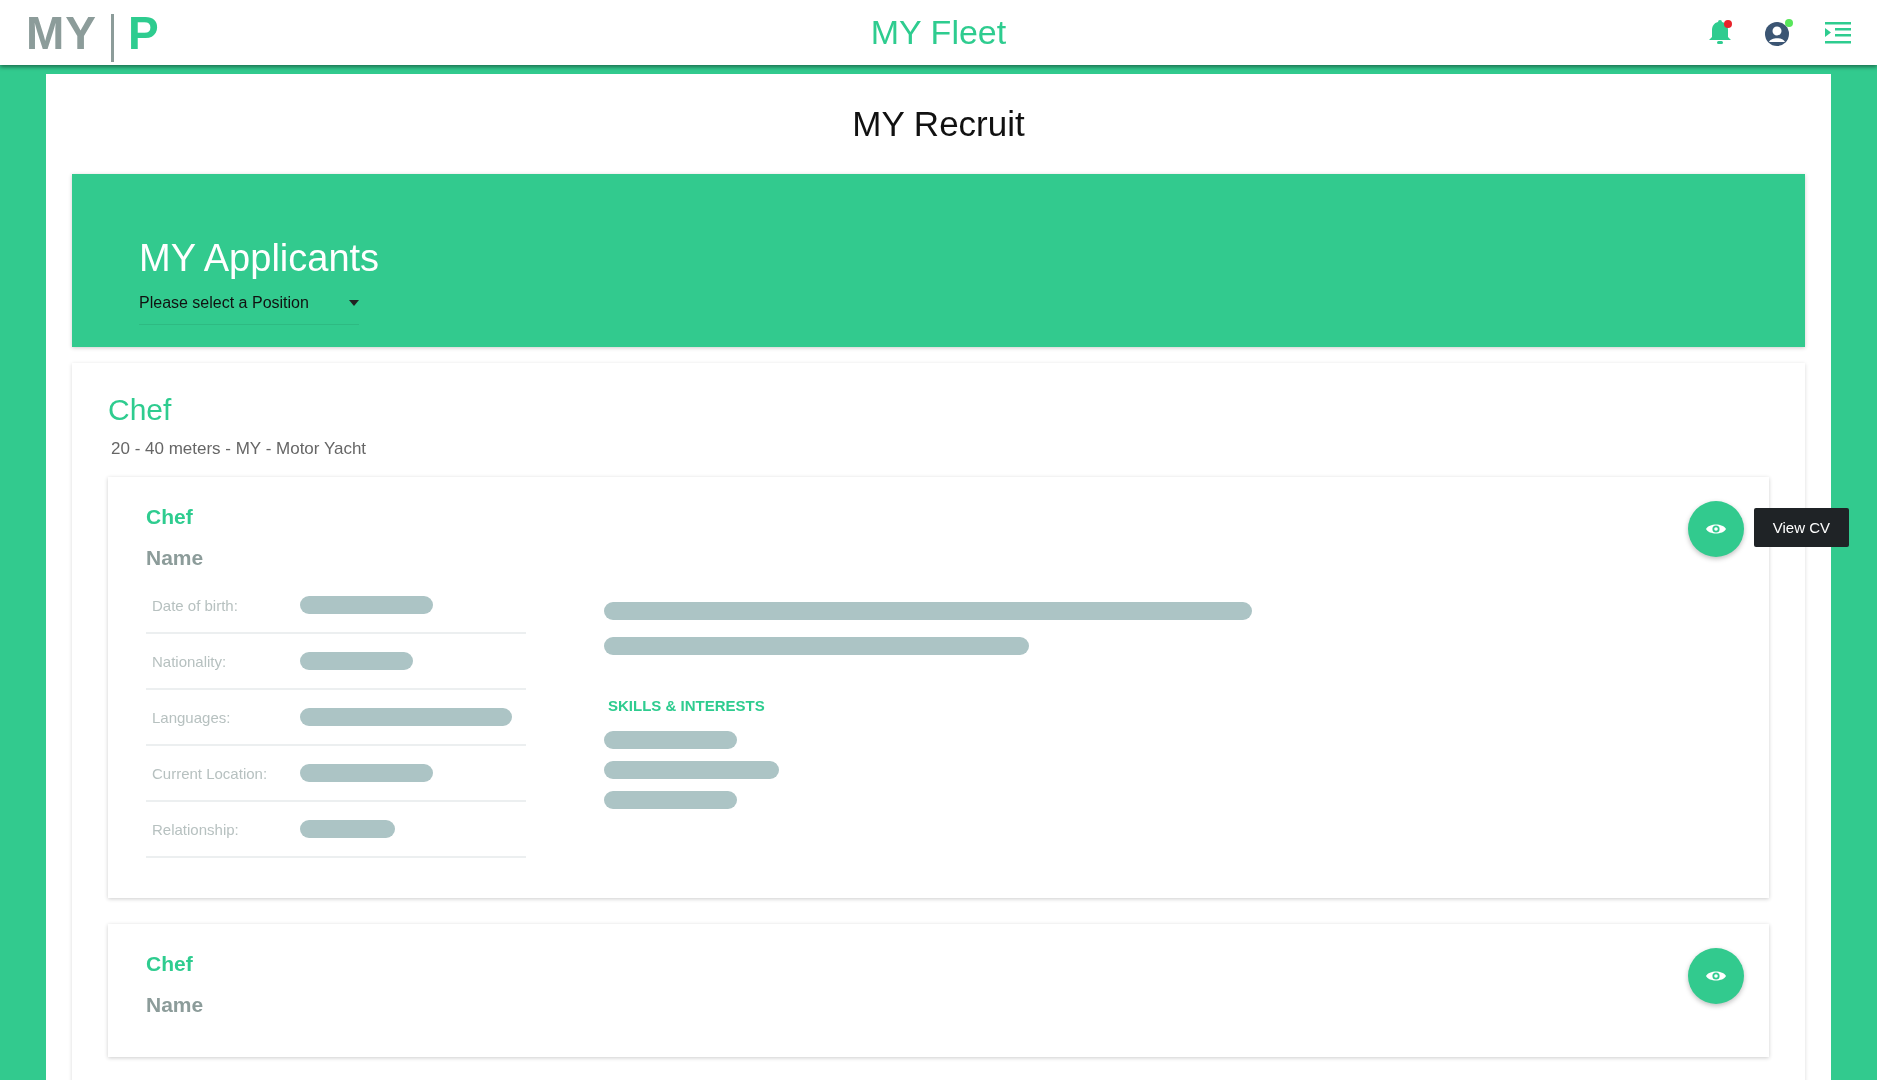  Describe the element at coordinates (140, 410) in the screenshot. I see `position-title: Chef` at that location.